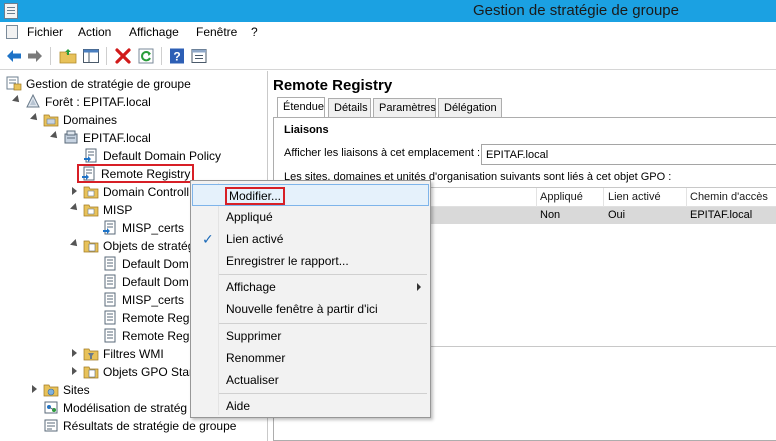 This screenshot has height=441, width=776. I want to click on tree-node-modeling: Modélisation de stratég, so click(115, 407).